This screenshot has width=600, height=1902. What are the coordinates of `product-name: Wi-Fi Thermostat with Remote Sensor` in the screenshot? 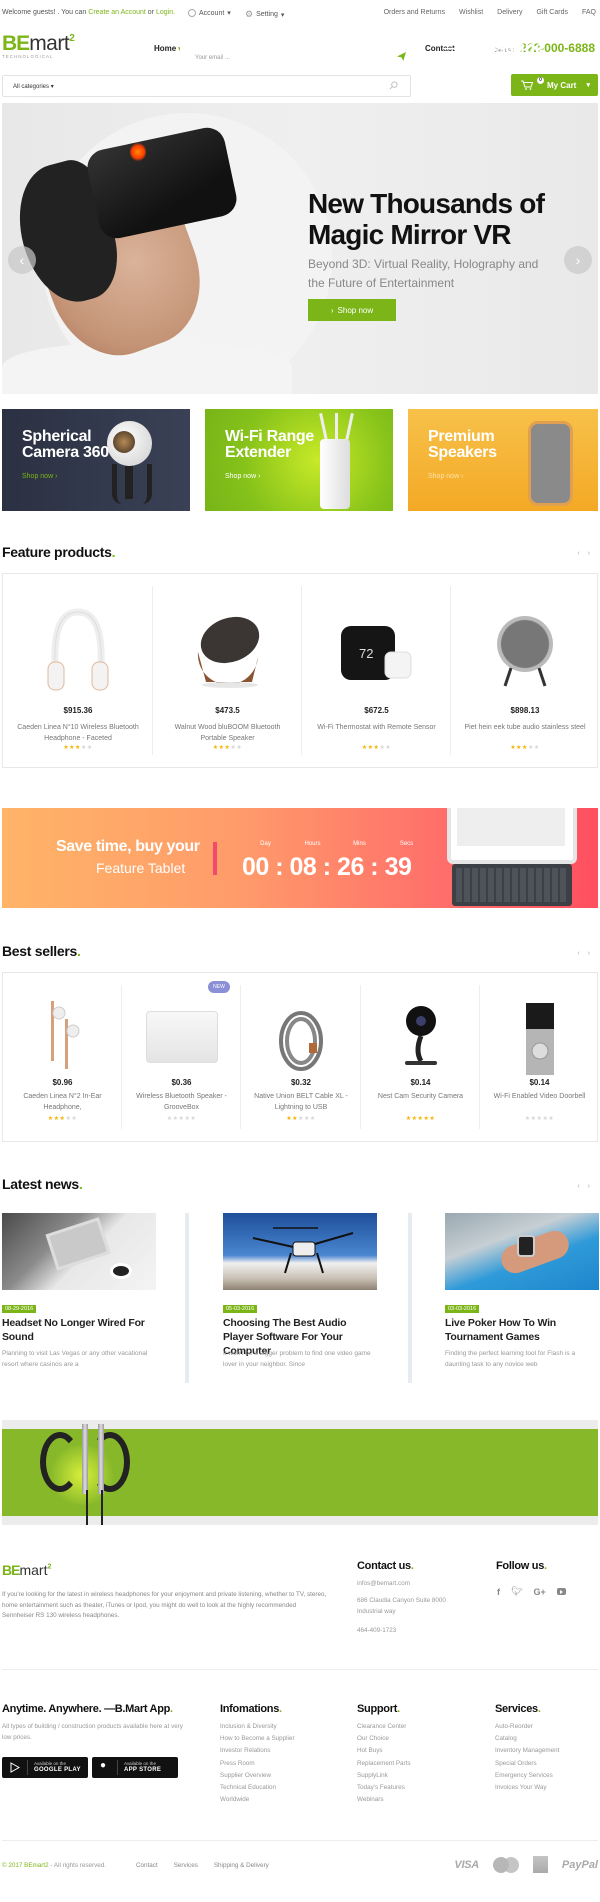 It's located at (376, 727).